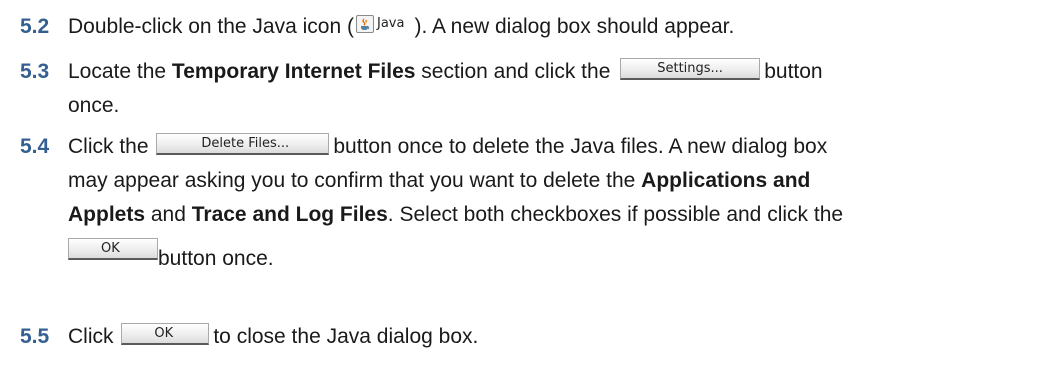 Image resolution: width=1061 pixels, height=371 pixels. Describe the element at coordinates (293, 71) in the screenshot. I see `bold-term: Temporary Internet Files` at that location.